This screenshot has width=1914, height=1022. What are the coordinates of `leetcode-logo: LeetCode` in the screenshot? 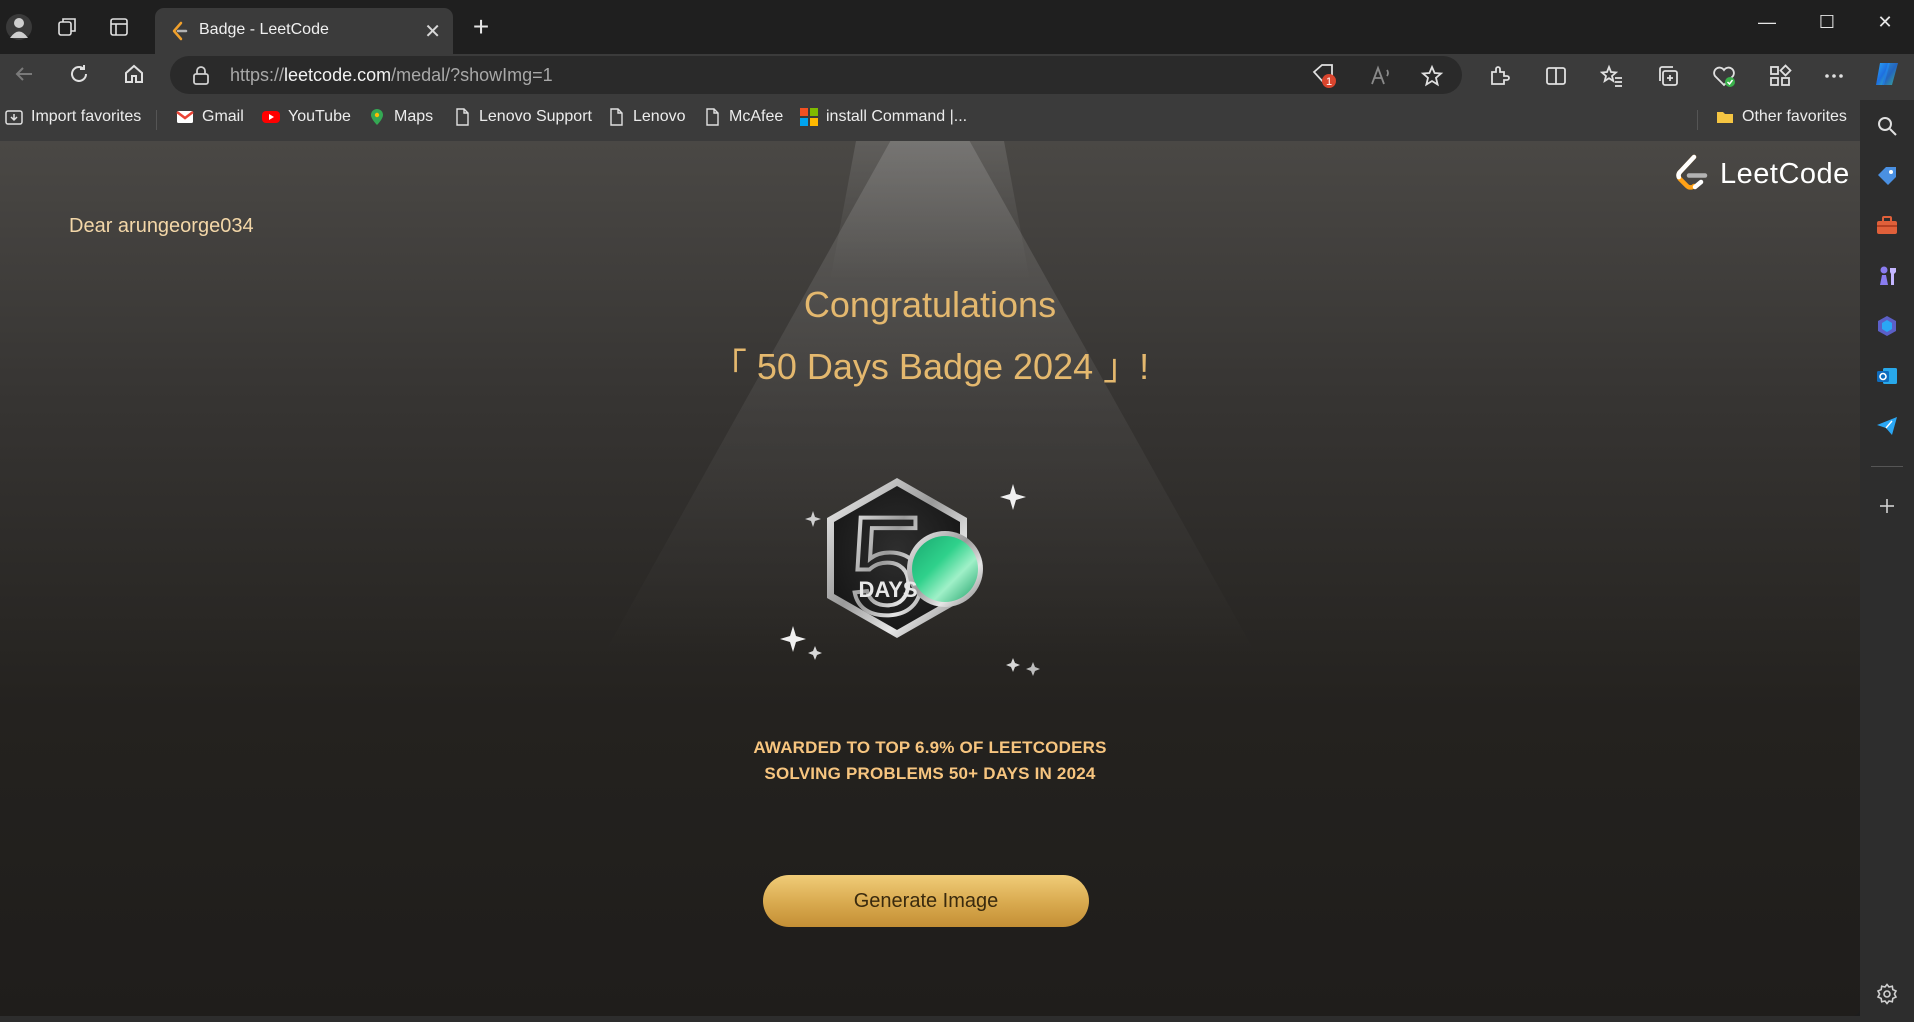 It's located at (1762, 174).